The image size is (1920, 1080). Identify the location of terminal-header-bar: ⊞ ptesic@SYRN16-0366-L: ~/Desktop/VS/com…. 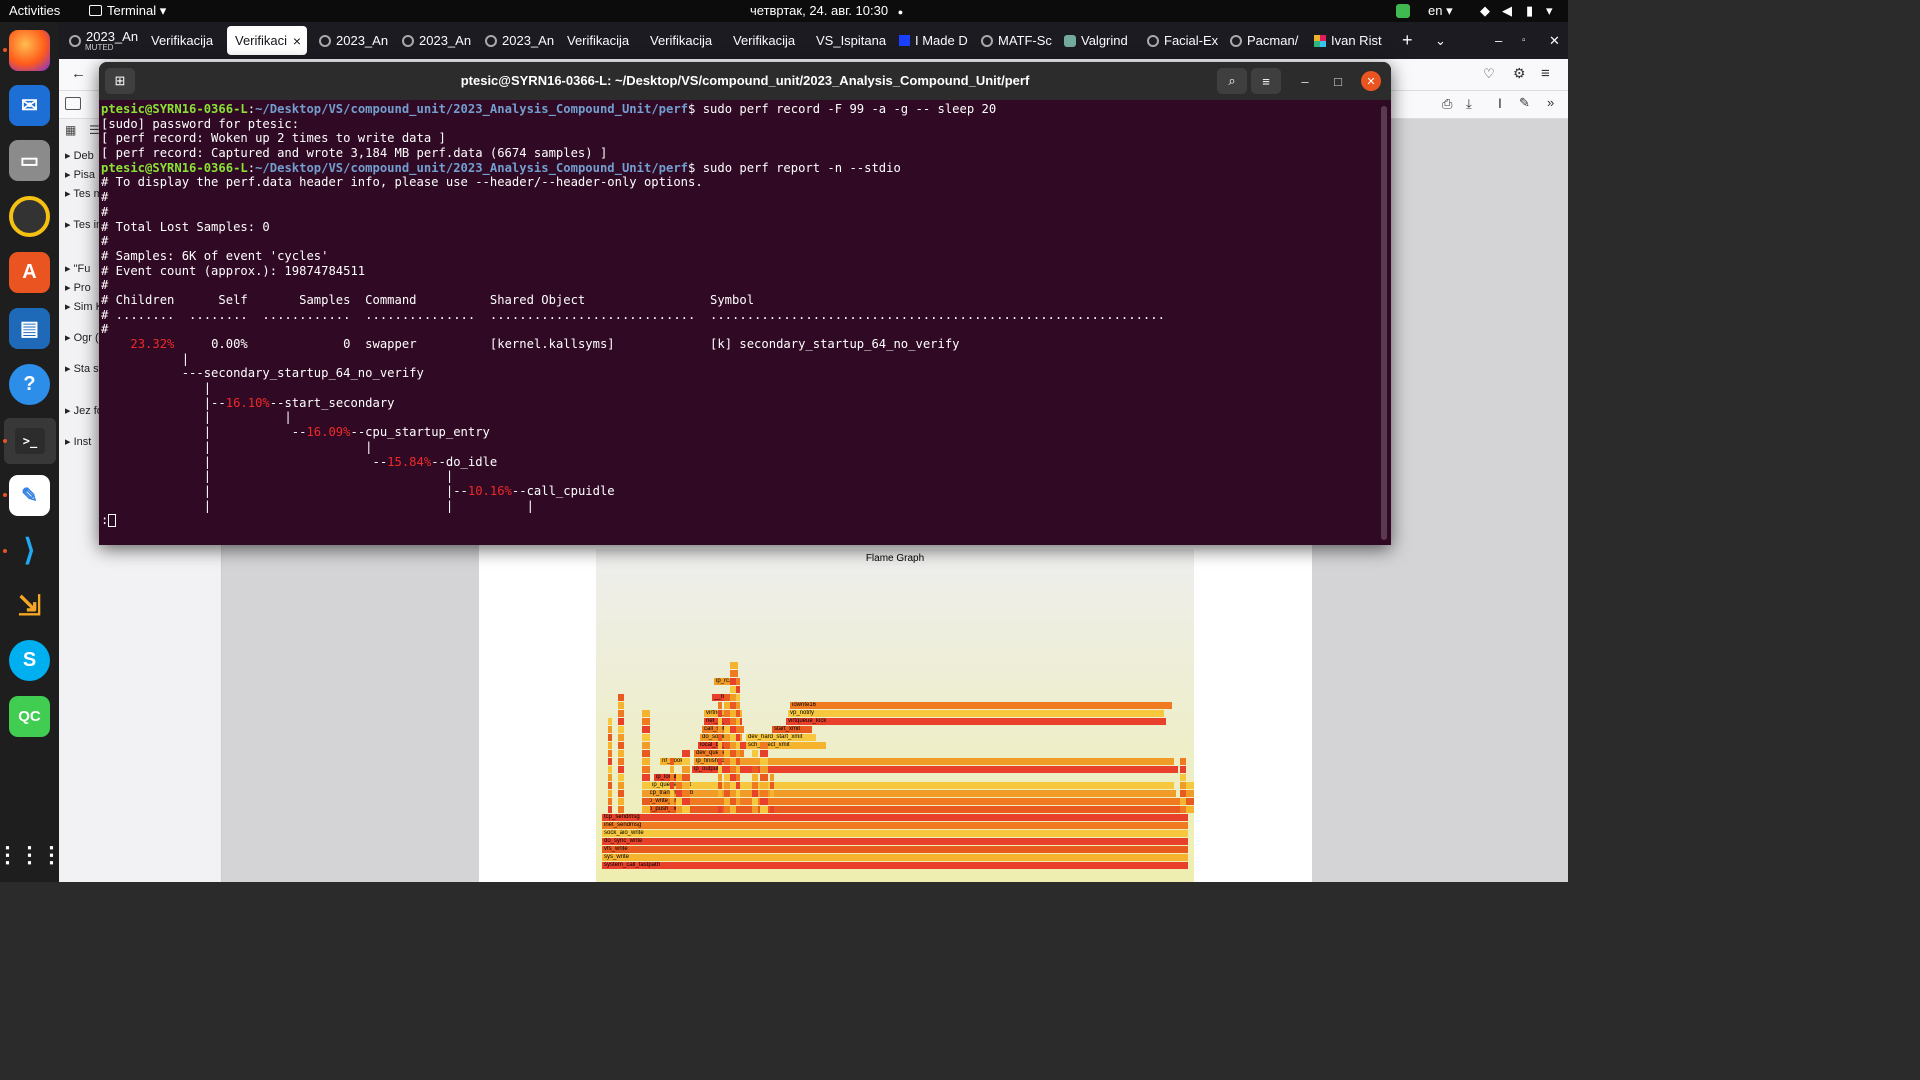
(745, 81).